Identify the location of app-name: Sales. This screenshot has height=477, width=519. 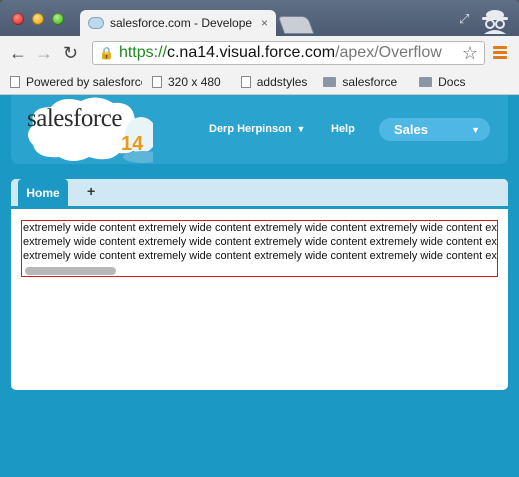
(411, 129).